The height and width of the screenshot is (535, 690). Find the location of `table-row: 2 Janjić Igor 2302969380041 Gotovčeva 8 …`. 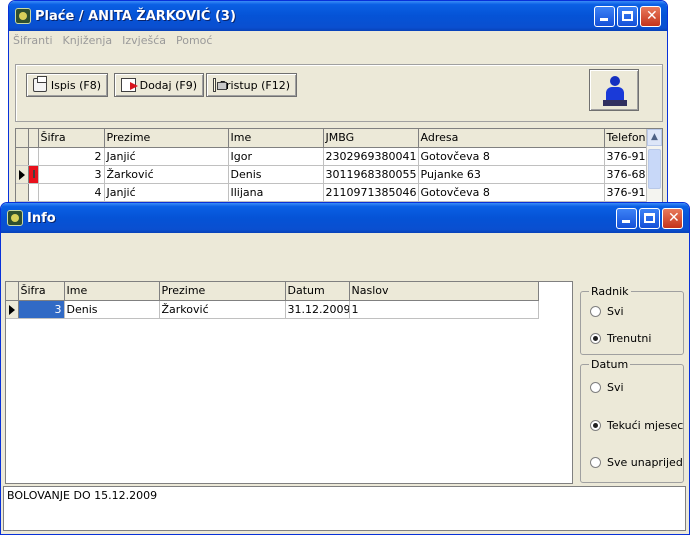

table-row: 2 Janjić Igor 2302969380041 Gotovčeva 8 … is located at coordinates (339, 156).